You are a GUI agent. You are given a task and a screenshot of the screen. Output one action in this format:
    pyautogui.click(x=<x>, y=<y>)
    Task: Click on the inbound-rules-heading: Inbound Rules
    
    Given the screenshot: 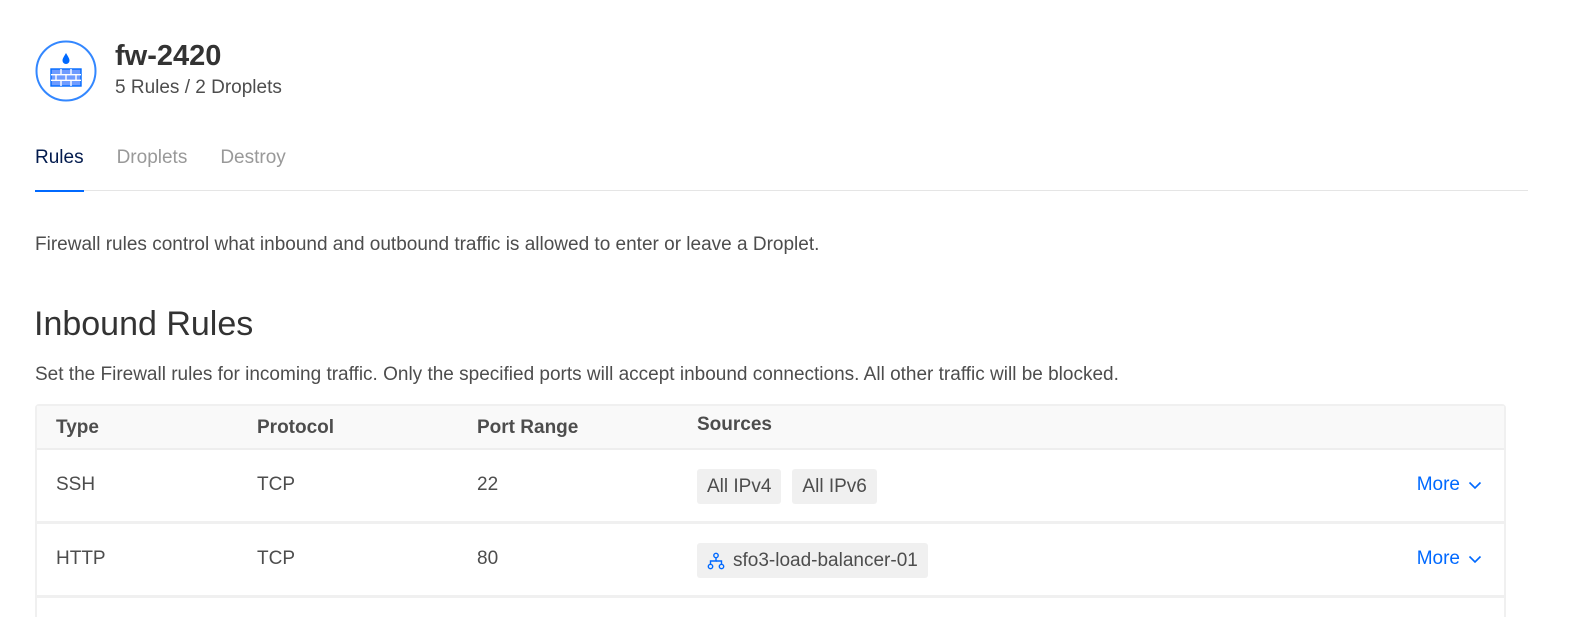 What is the action you would take?
    pyautogui.click(x=144, y=324)
    